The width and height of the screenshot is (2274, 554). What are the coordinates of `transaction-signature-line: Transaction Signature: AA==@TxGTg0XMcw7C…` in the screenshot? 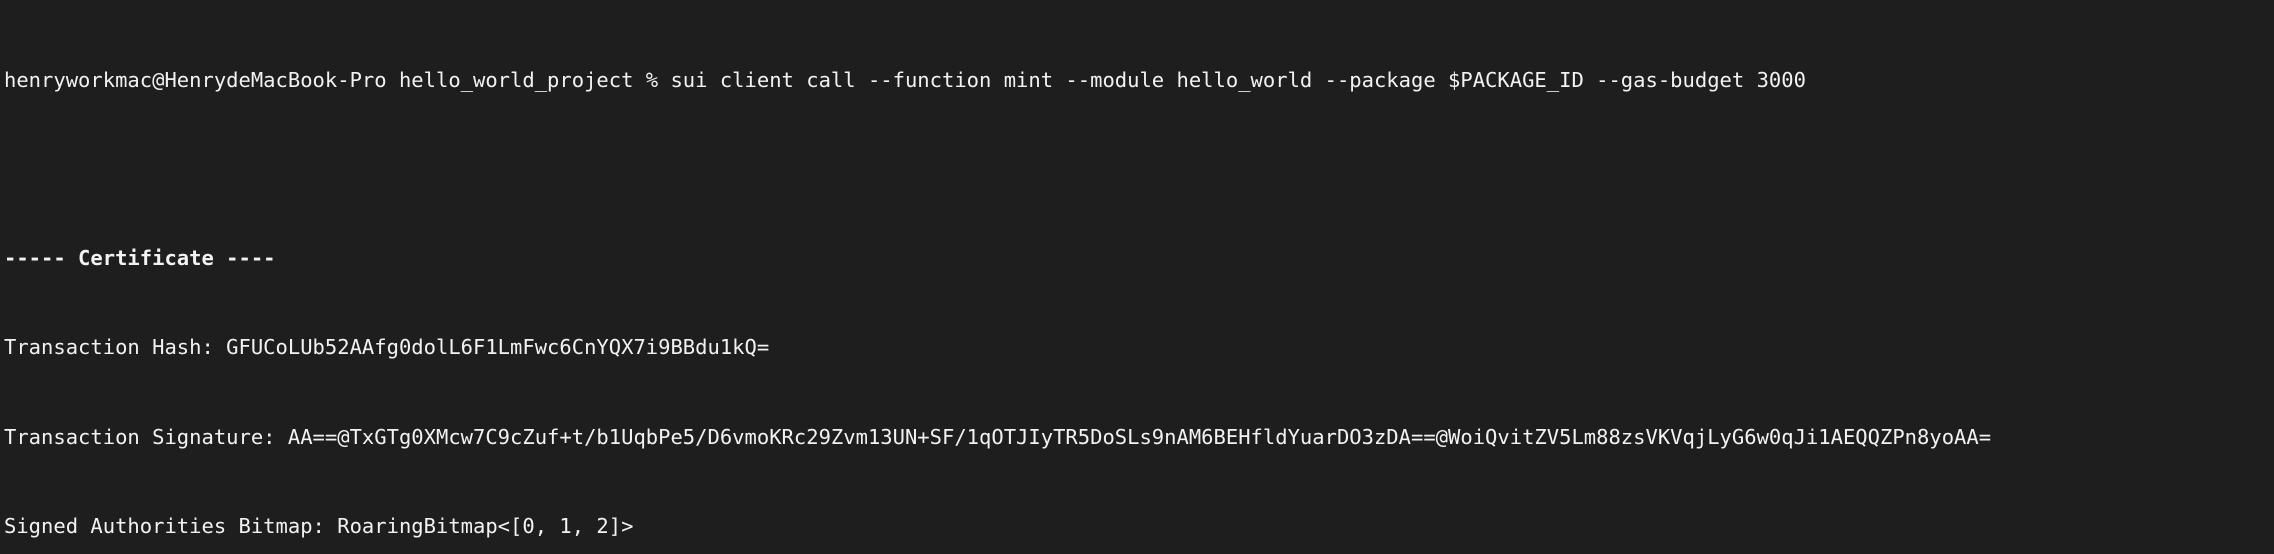 It's located at (998, 436).